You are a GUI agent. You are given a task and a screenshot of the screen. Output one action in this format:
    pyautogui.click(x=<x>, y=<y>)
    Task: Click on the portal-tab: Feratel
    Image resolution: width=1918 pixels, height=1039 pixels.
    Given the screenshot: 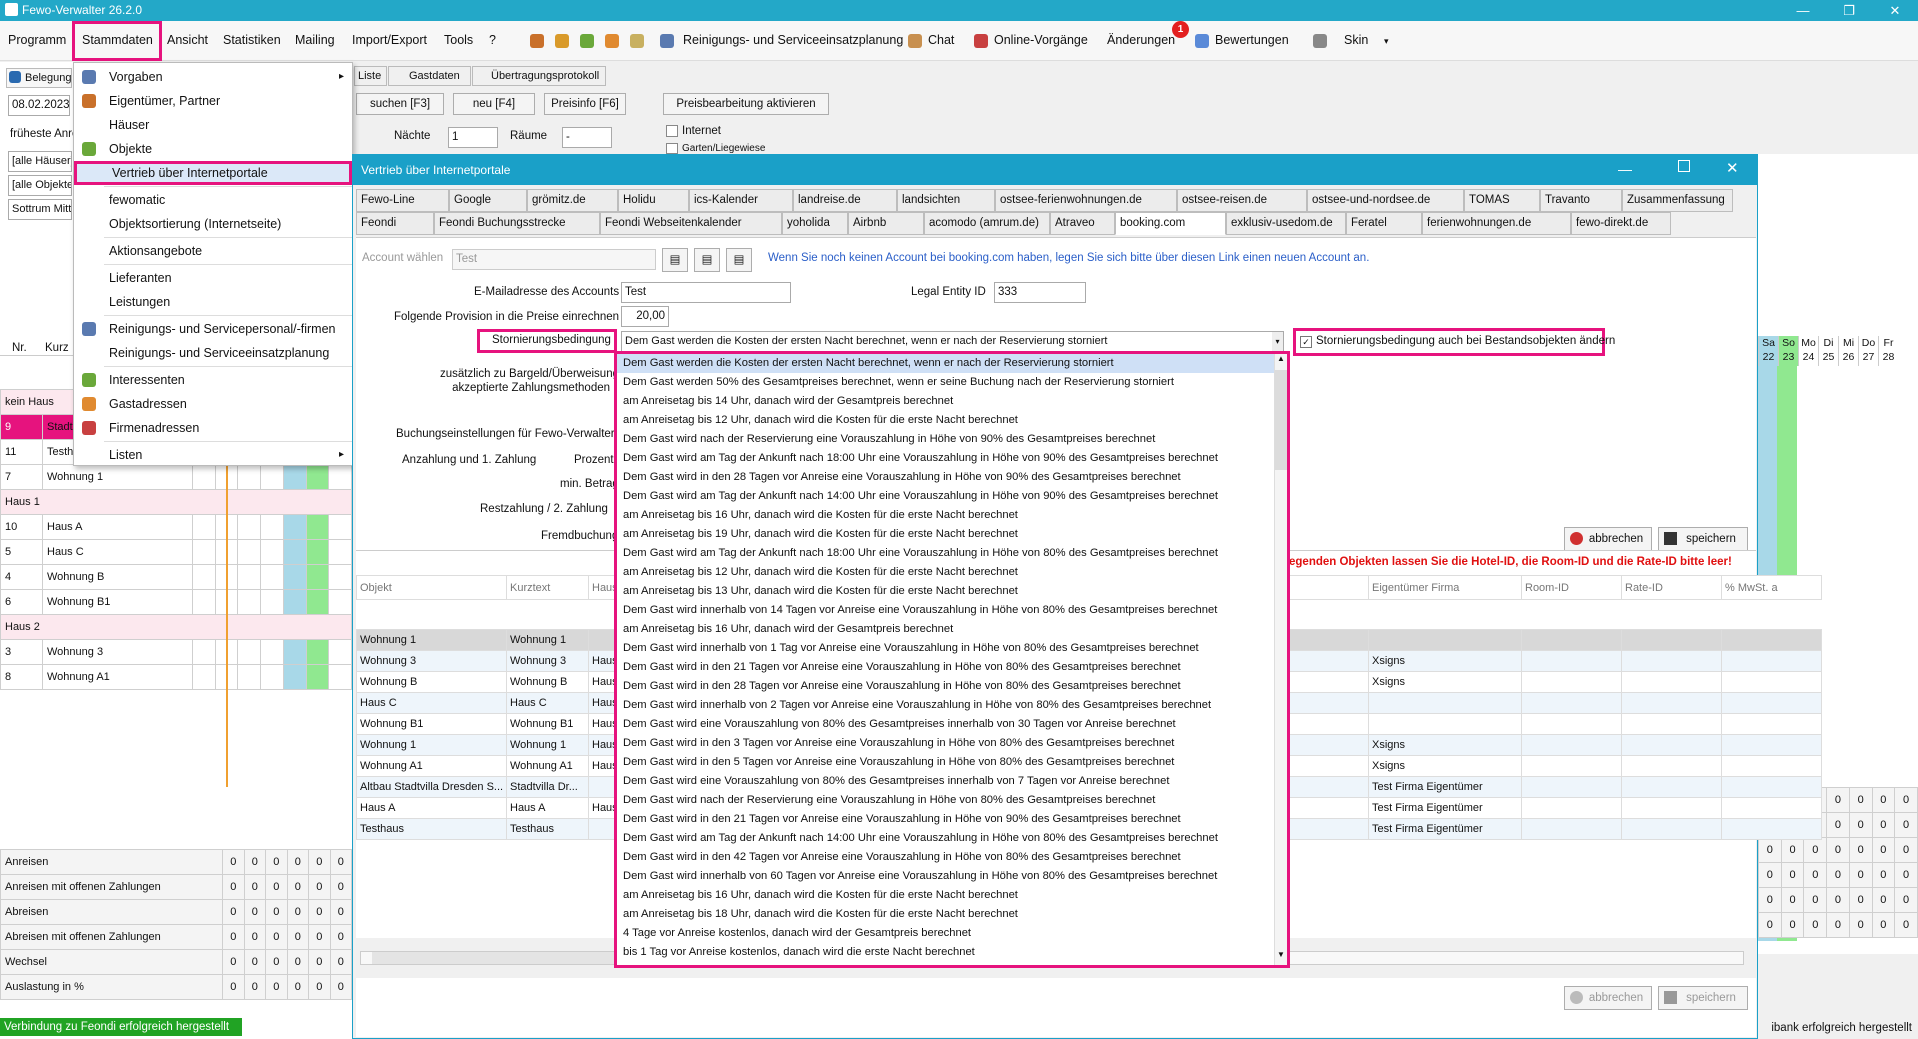 What is the action you would take?
    pyautogui.click(x=1384, y=223)
    